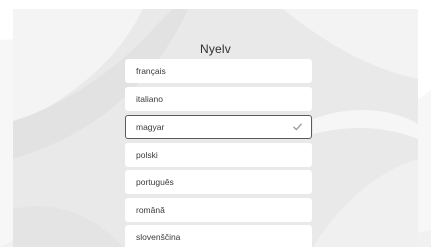  I want to click on language-option-italiano: italiano, so click(218, 99).